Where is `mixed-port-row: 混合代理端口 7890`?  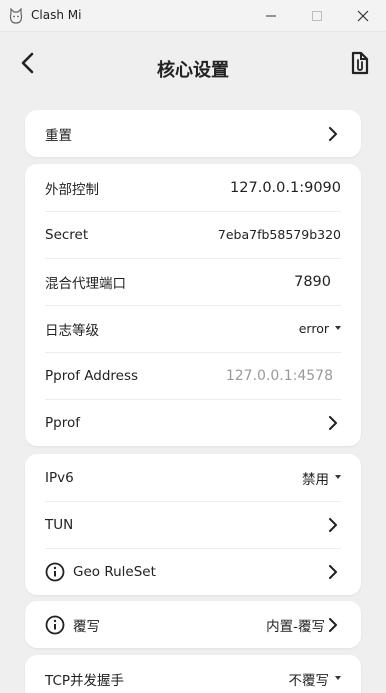
mixed-port-row: 混合代理端口 7890 is located at coordinates (193, 281).